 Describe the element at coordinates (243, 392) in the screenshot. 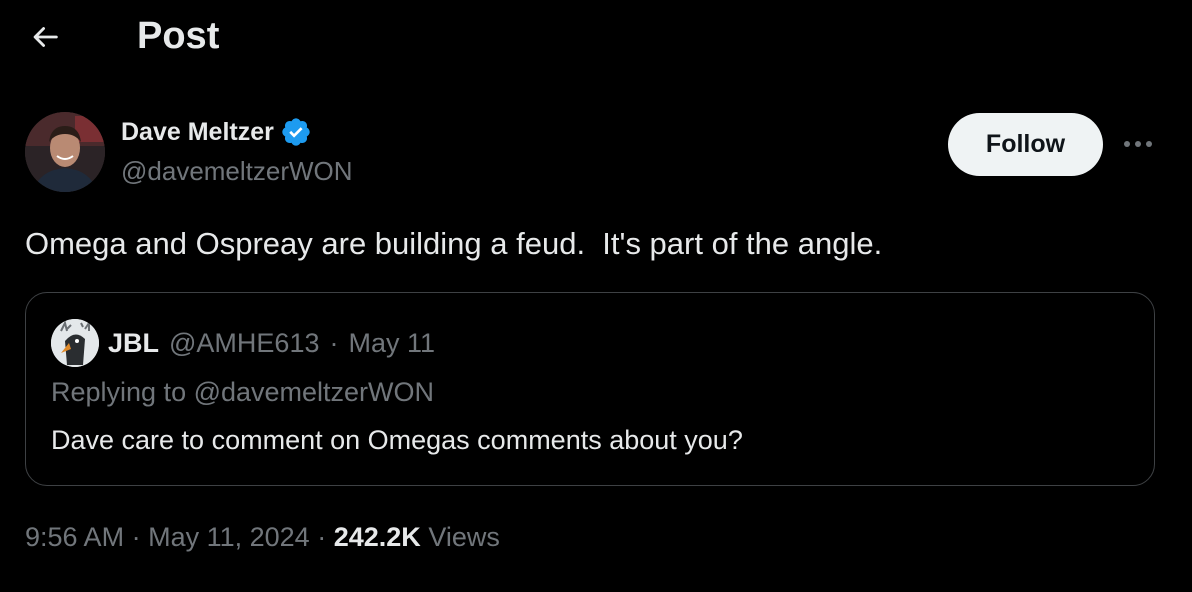

I see `quoted-replying-to: Replying to @davemeltzerWON` at that location.